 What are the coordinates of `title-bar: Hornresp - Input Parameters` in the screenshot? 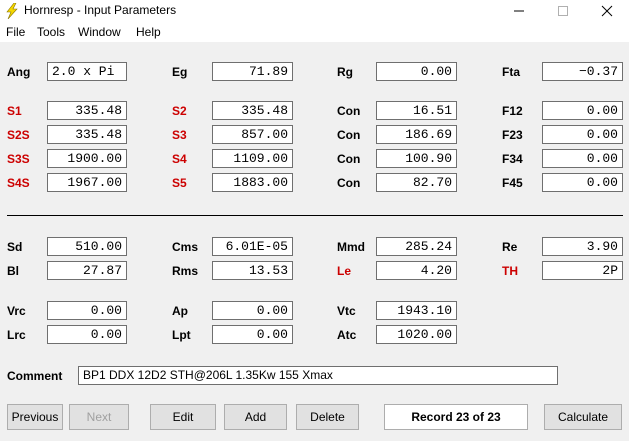 It's located at (314, 11).